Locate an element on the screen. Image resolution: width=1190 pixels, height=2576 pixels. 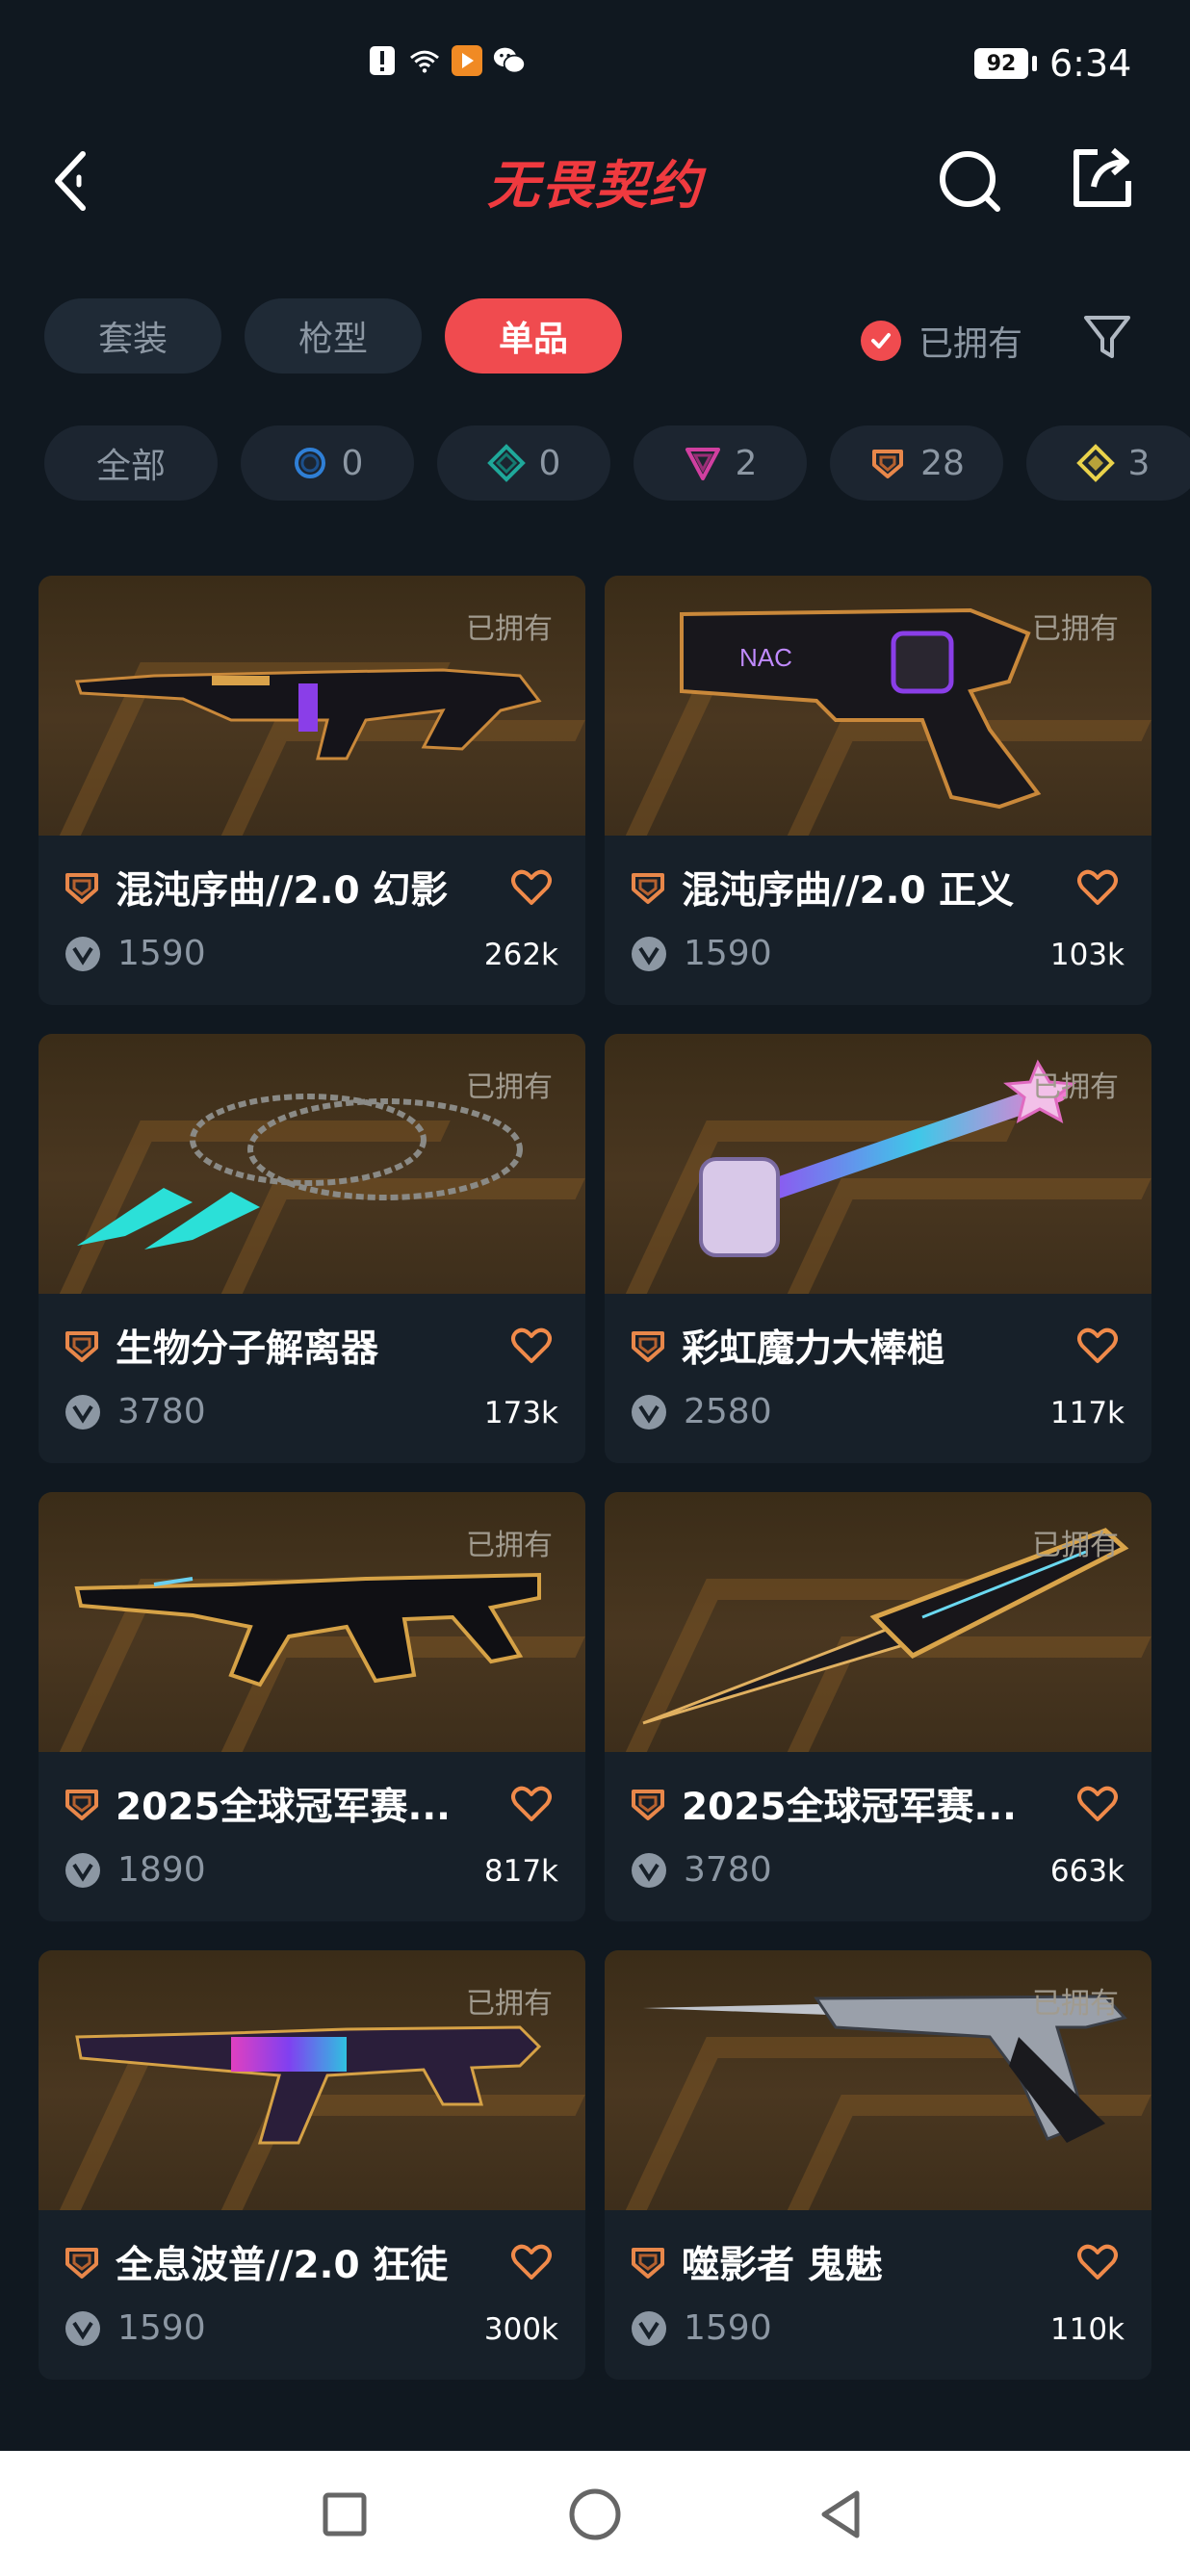
item-card: 已拥有 2025全球冠军赛... 1890 817k is located at coordinates (312, 1706).